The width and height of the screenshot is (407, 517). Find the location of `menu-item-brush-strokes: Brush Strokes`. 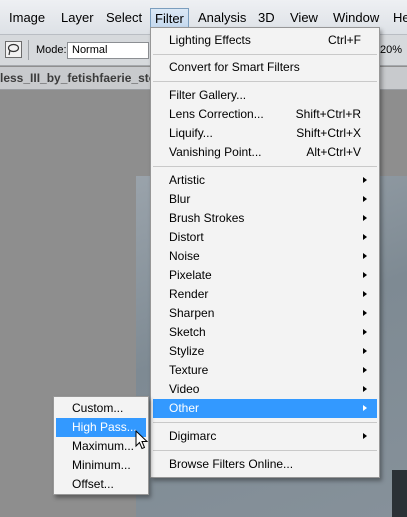

menu-item-brush-strokes: Brush Strokes is located at coordinates (265, 218).